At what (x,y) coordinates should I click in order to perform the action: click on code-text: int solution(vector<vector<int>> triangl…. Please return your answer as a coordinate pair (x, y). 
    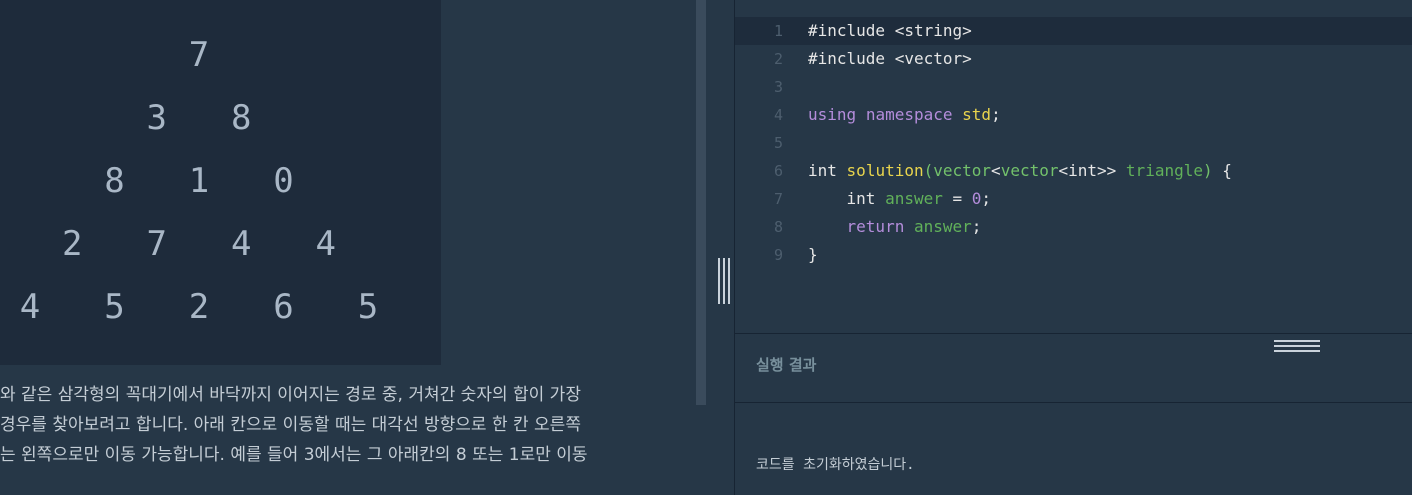
    Looking at the image, I should click on (1020, 171).